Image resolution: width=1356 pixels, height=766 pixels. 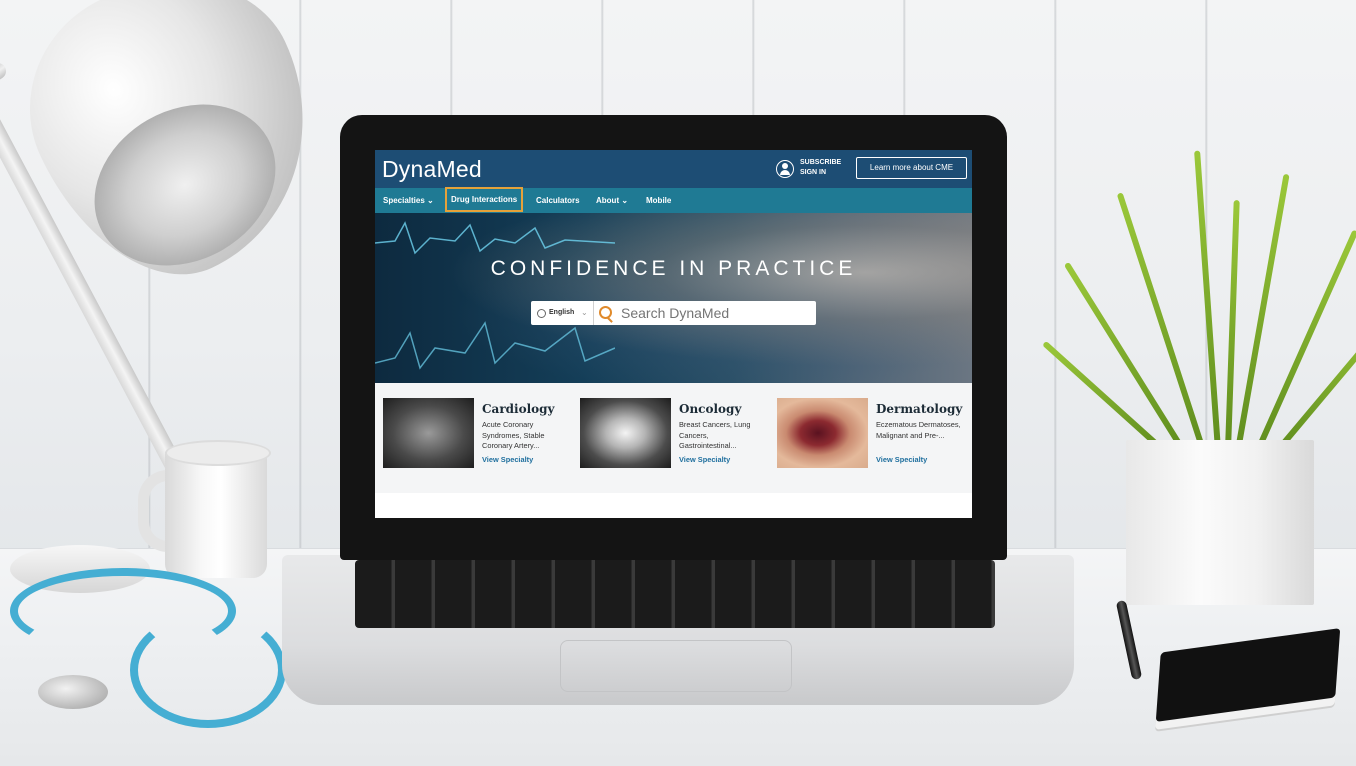 I want to click on dermatology-skin-image, so click(x=822, y=433).